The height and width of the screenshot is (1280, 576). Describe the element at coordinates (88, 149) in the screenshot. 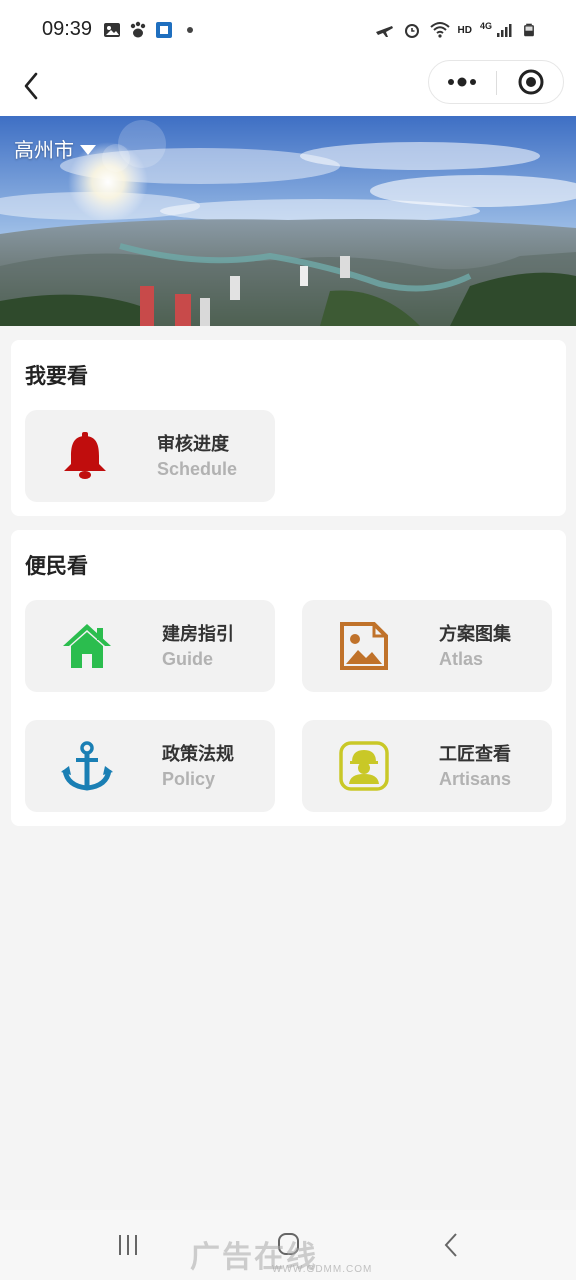

I see `caret-down-icon` at that location.